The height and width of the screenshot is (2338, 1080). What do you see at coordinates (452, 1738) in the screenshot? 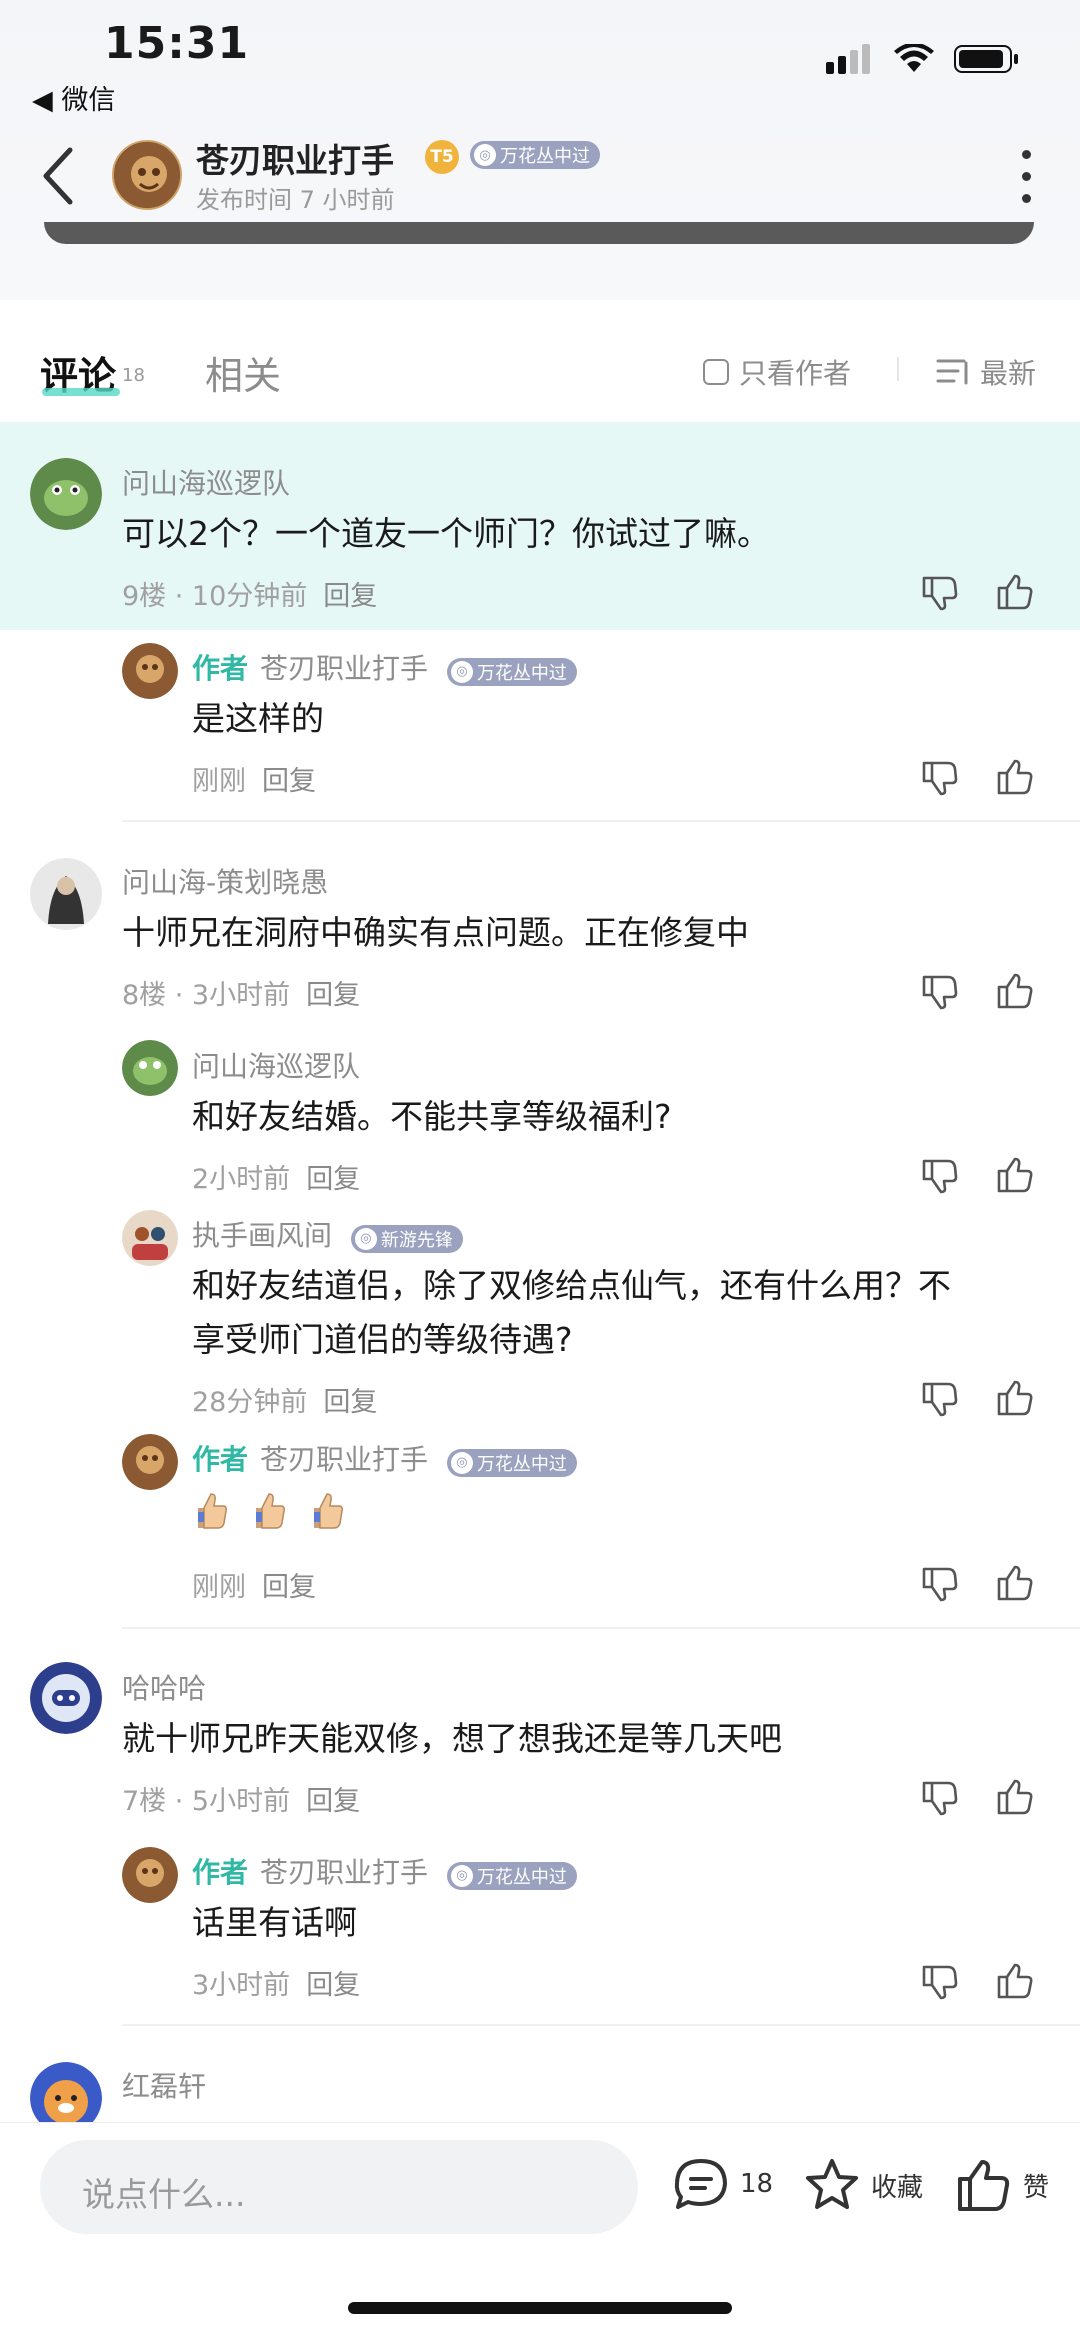
I see `comment-content: 就十师兄昨天能双修，想了想我还是等几天吧` at bounding box center [452, 1738].